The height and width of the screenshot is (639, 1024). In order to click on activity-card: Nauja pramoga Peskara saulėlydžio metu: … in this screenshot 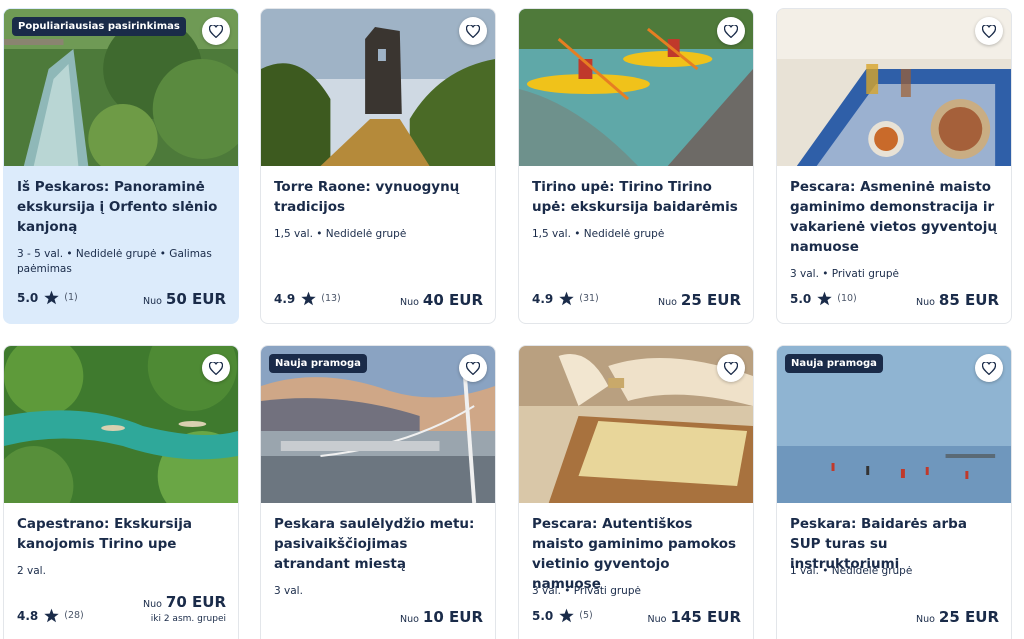, I will do `click(378, 492)`.